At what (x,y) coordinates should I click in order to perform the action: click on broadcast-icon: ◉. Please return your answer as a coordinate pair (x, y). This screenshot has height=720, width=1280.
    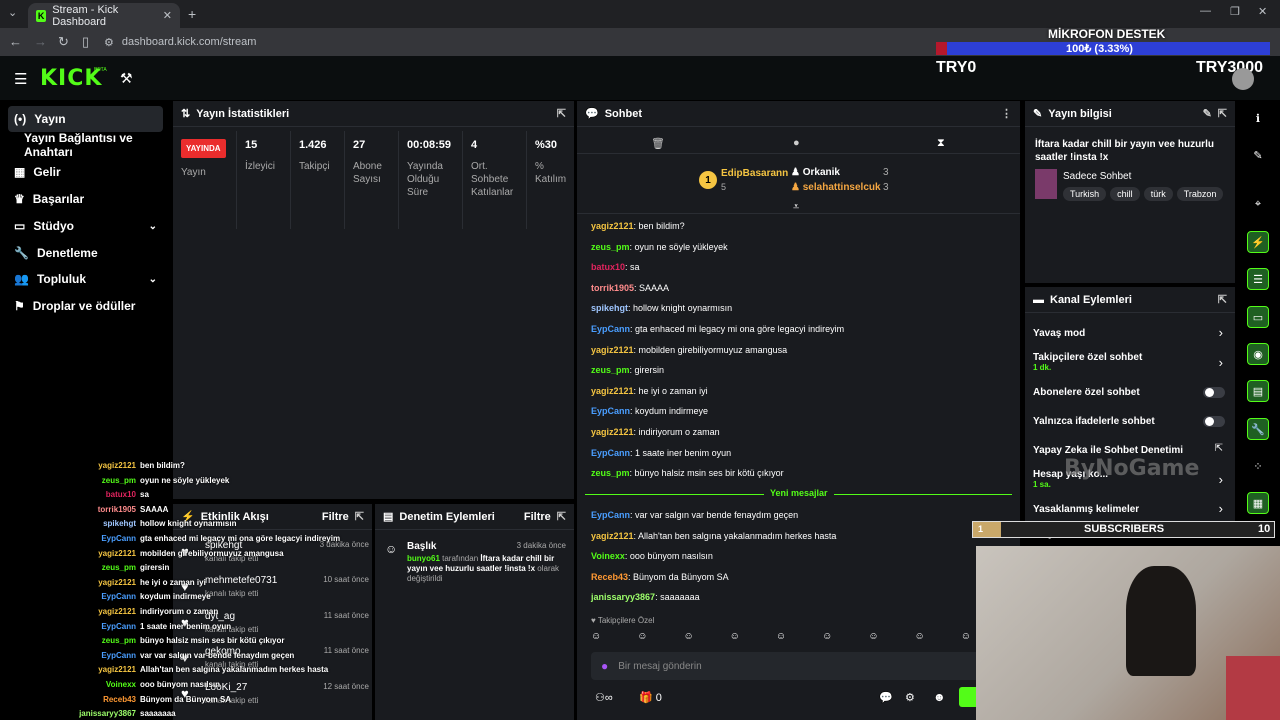
    Looking at the image, I should click on (1258, 354).